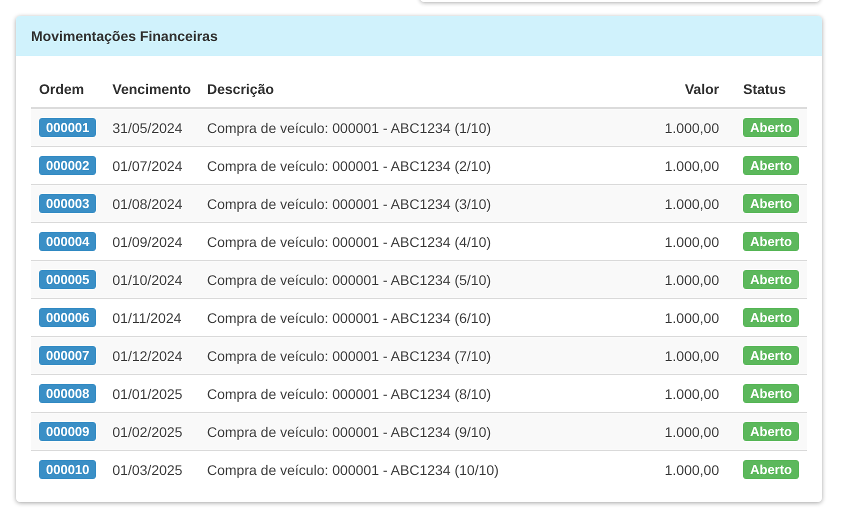 This screenshot has width=844, height=519. I want to click on order-badge: 000004, so click(67, 241).